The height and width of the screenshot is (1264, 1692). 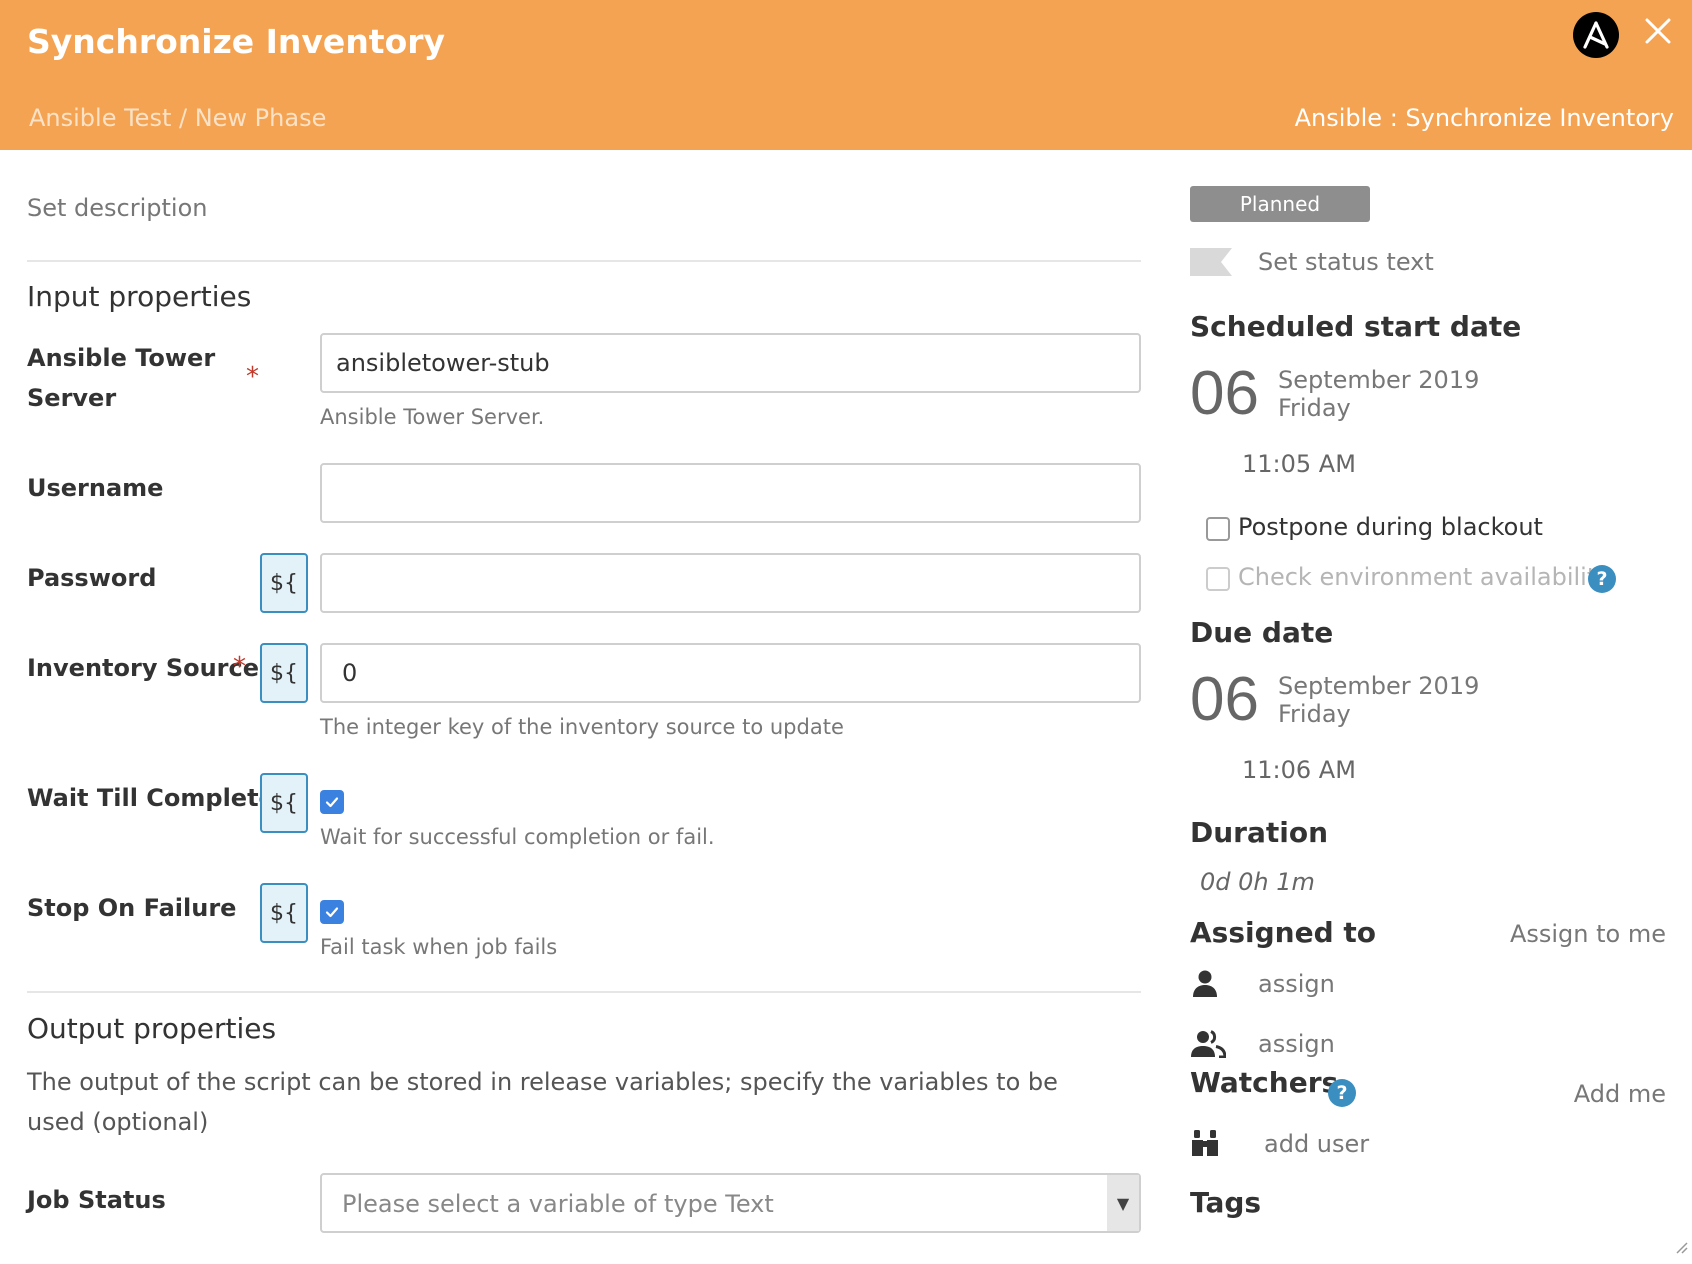 What do you see at coordinates (1588, 934) in the screenshot?
I see `assign-to-me-link: Assign to me` at bounding box center [1588, 934].